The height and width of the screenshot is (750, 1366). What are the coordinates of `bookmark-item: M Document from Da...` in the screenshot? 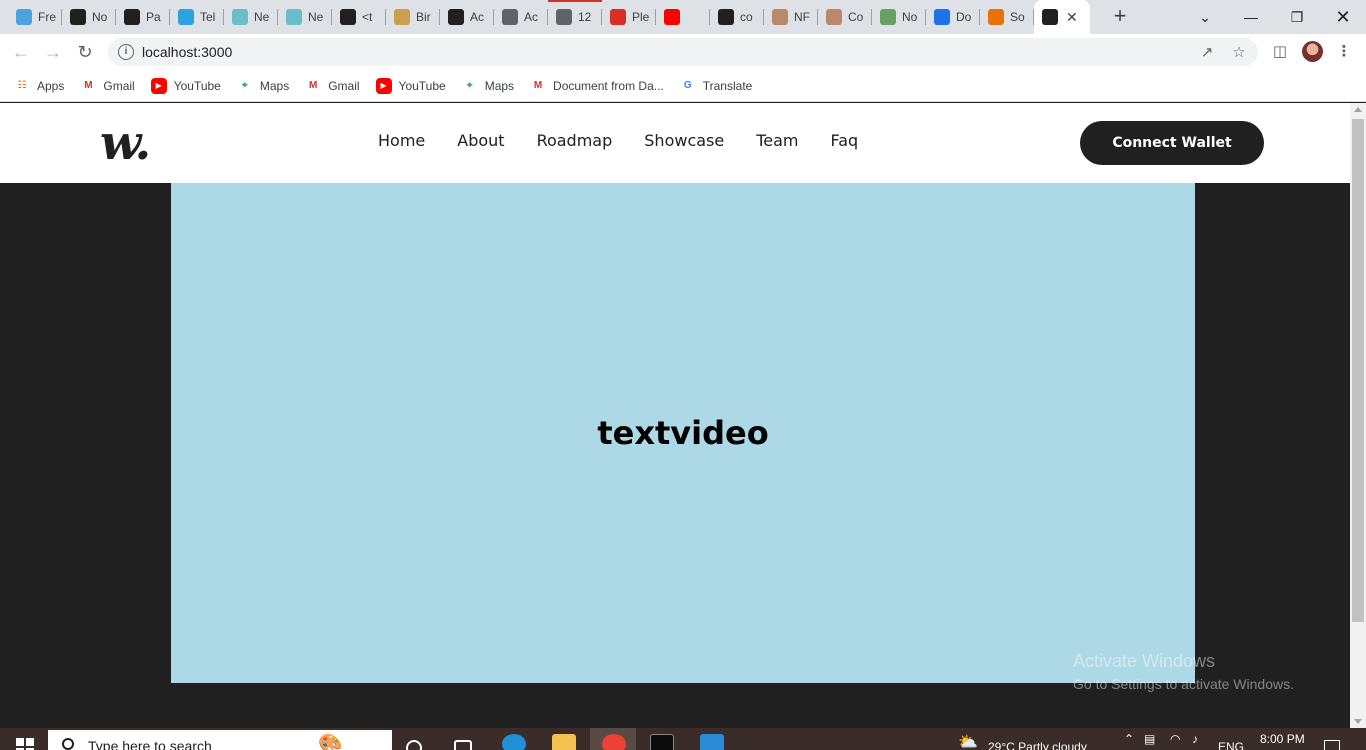 It's located at (597, 86).